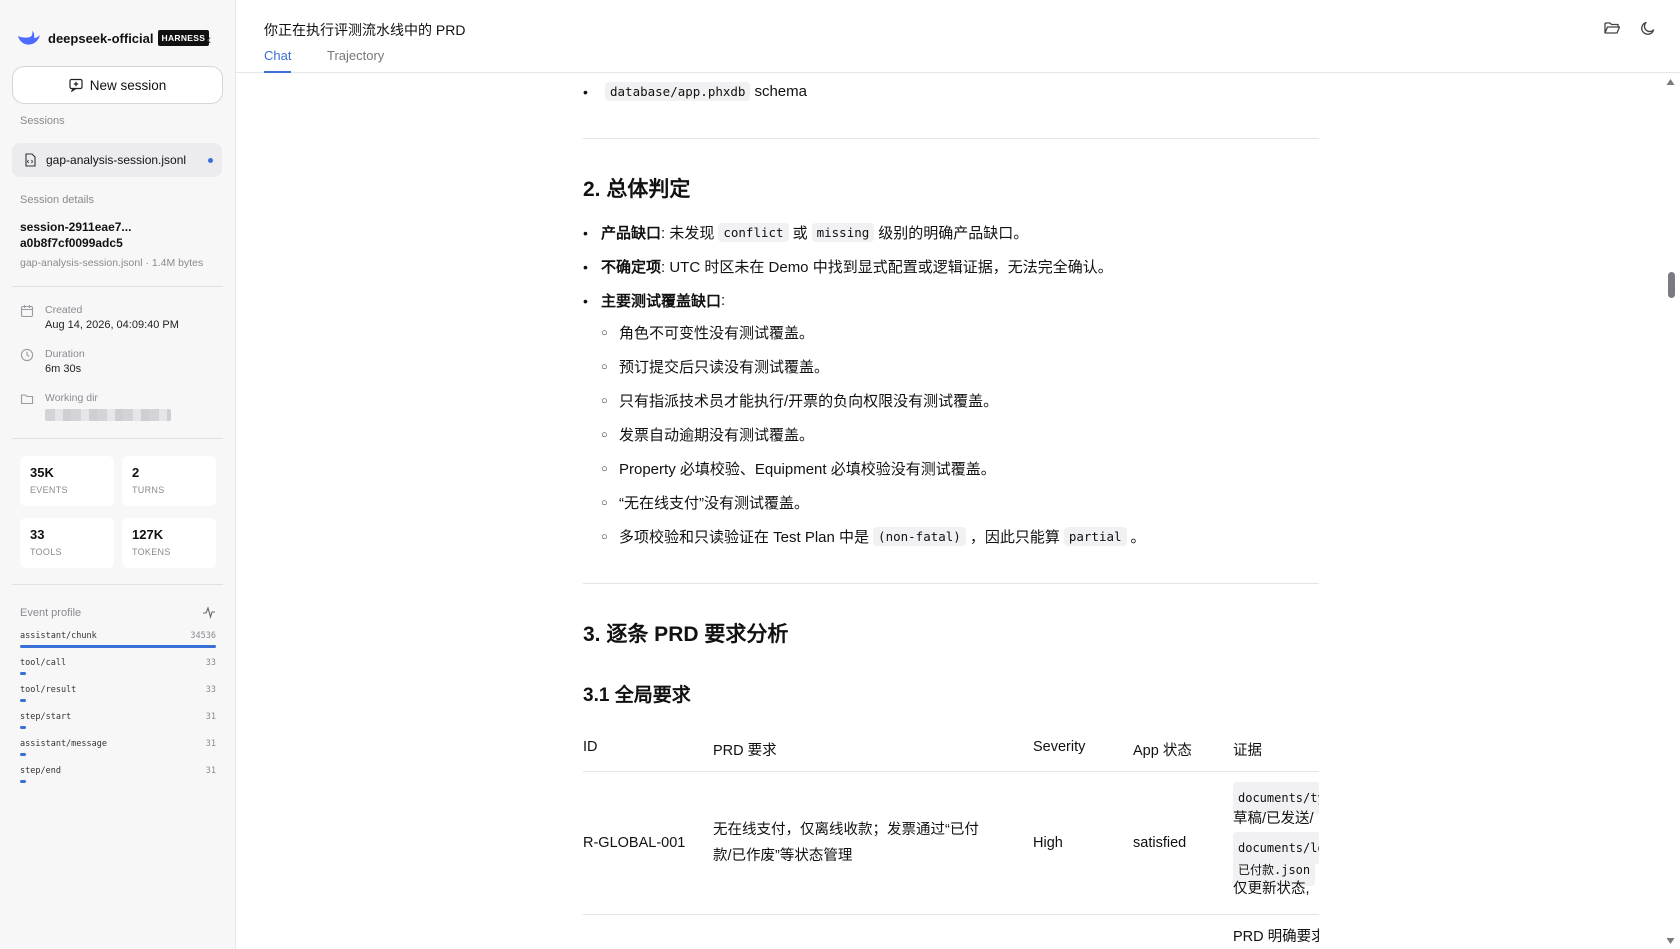 This screenshot has height=949, width=1680. I want to click on page-title: 你正在执行评测流水线中的 PRD, so click(365, 30).